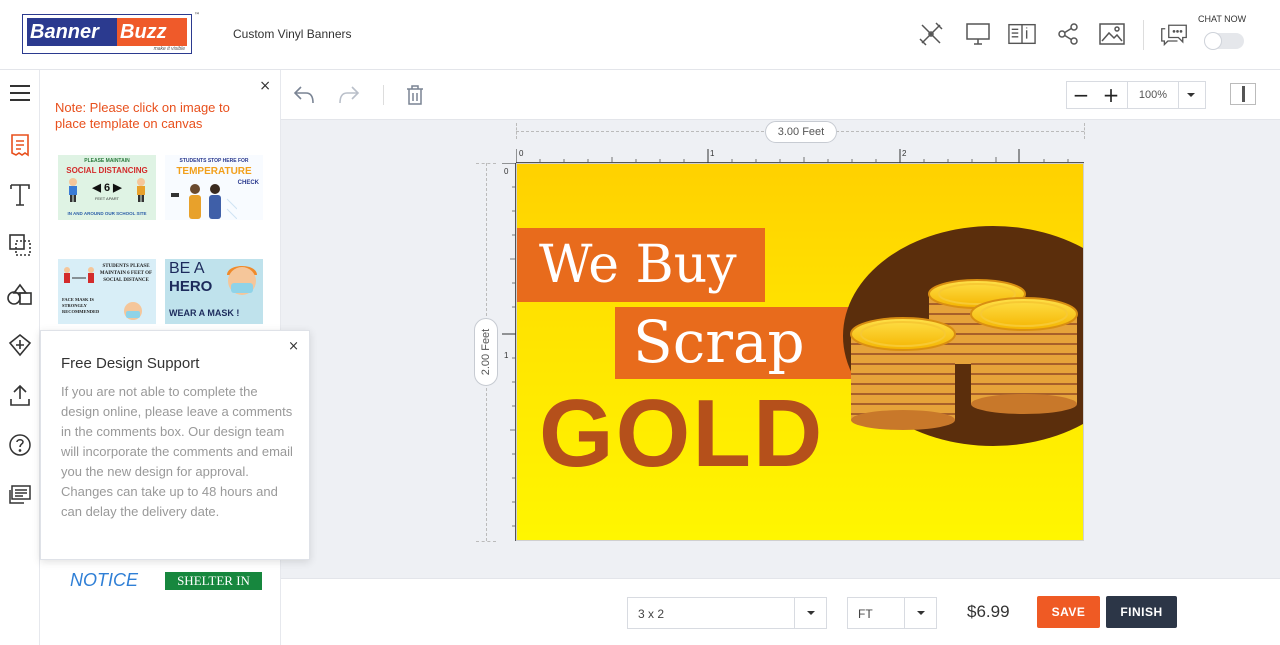 This screenshot has height=645, width=1280. I want to click on students-distance-icon, so click(79, 275).